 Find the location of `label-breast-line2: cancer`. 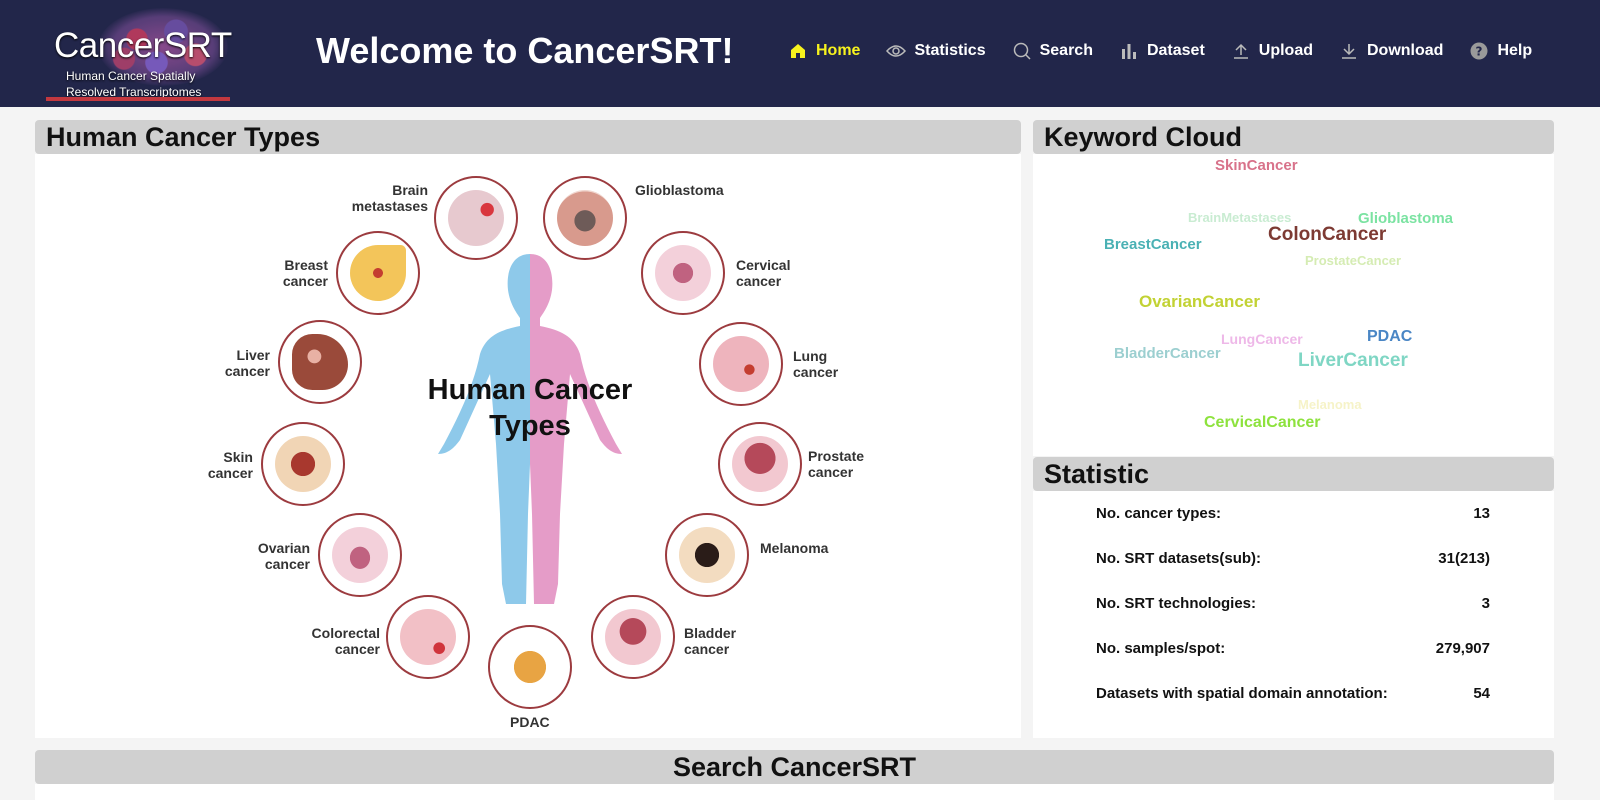

label-breast-line2: cancer is located at coordinates (305, 281).